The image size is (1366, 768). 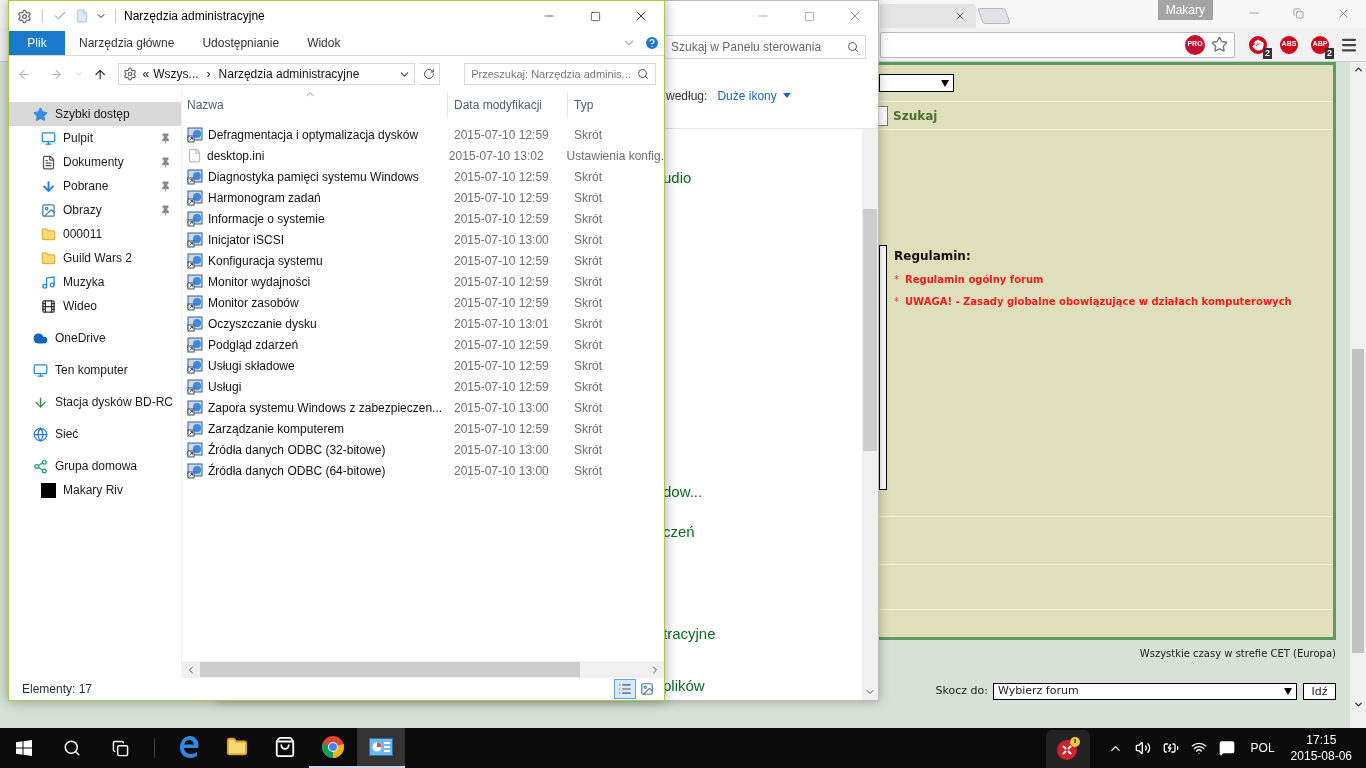 What do you see at coordinates (496, 156) in the screenshot?
I see `date-cell-text: 2015-07-10 13:02` at bounding box center [496, 156].